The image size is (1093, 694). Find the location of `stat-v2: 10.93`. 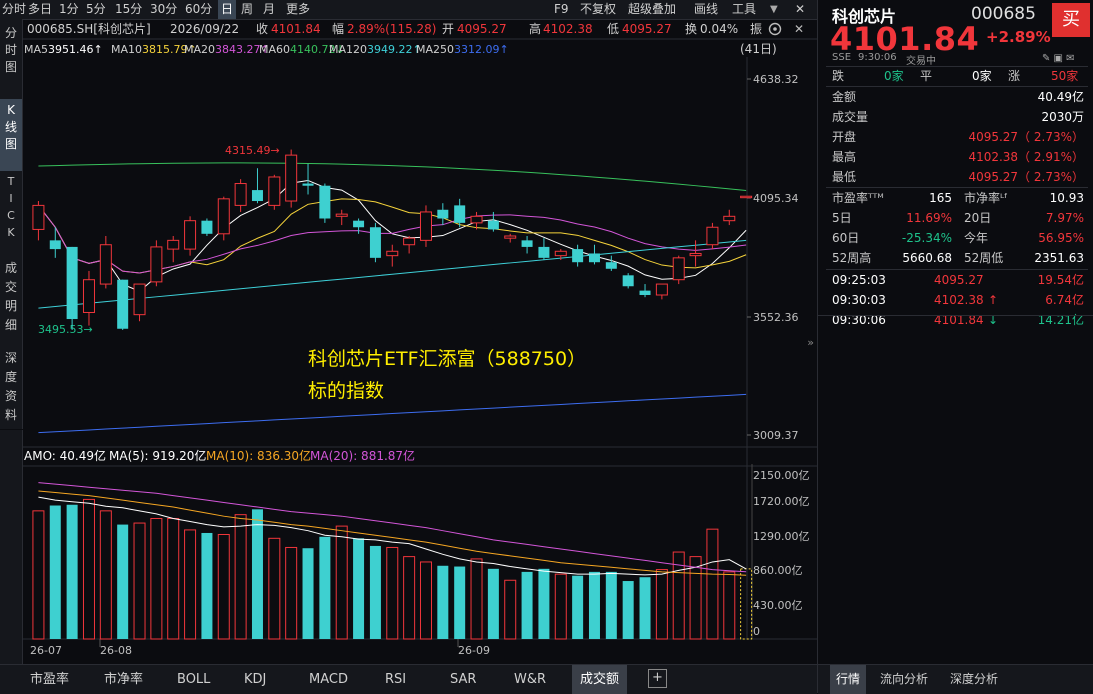

stat-v2: 10.93 is located at coordinates (1066, 198).